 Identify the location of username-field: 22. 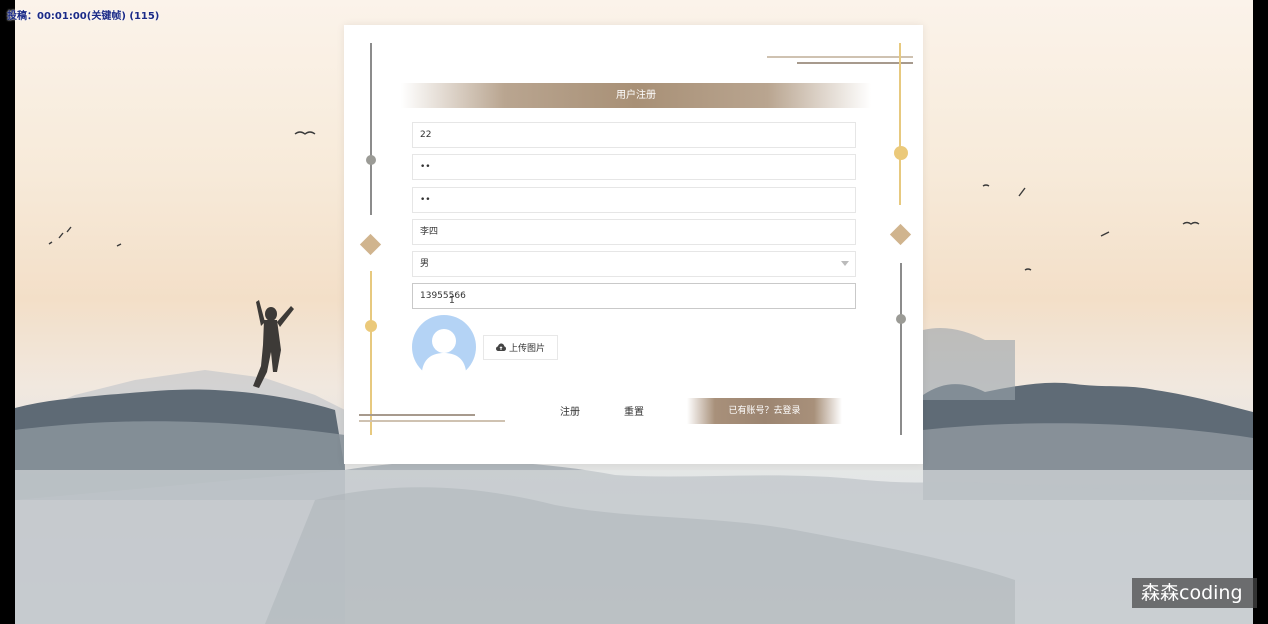
(634, 135).